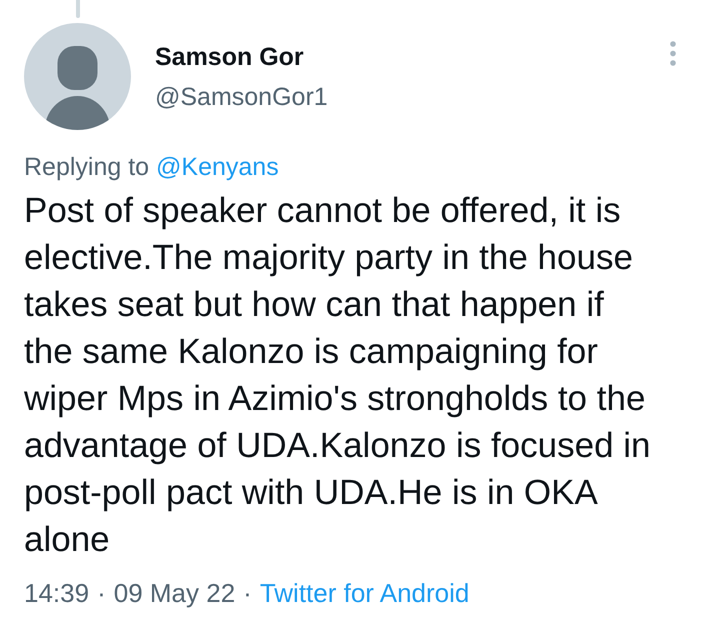 The height and width of the screenshot is (622, 720). Describe the element at coordinates (673, 53) in the screenshot. I see `more-options-icon` at that location.